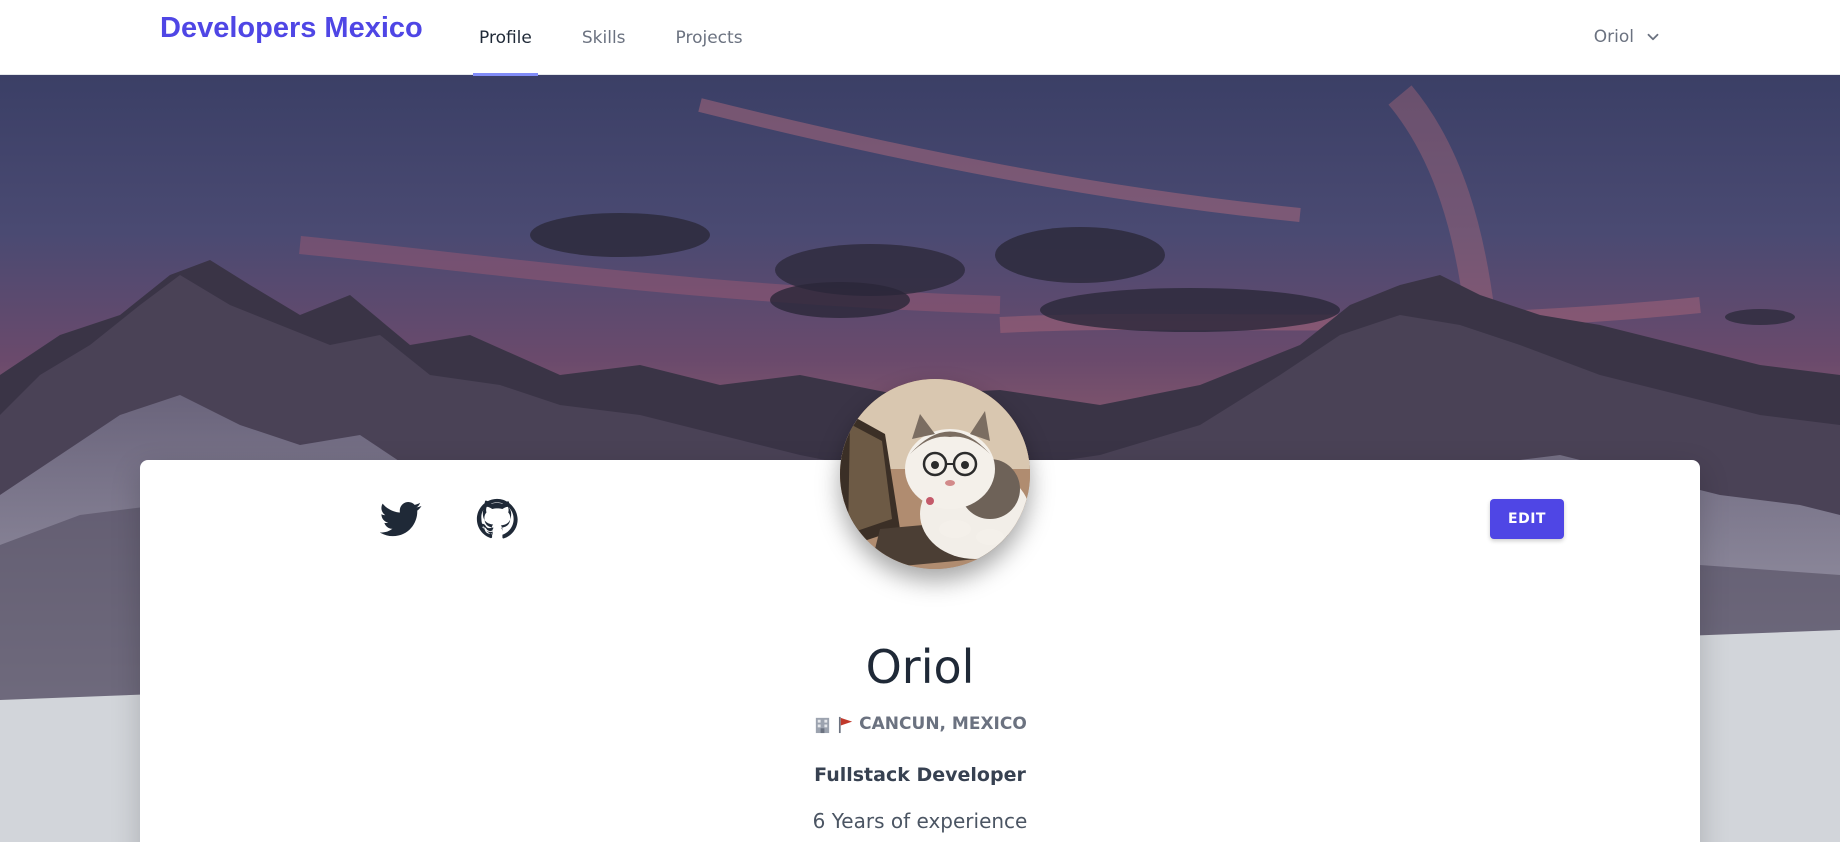 Image resolution: width=1840 pixels, height=842 pixels. Describe the element at coordinates (943, 724) in the screenshot. I see `location-text: CANCUN, MEXICO` at that location.